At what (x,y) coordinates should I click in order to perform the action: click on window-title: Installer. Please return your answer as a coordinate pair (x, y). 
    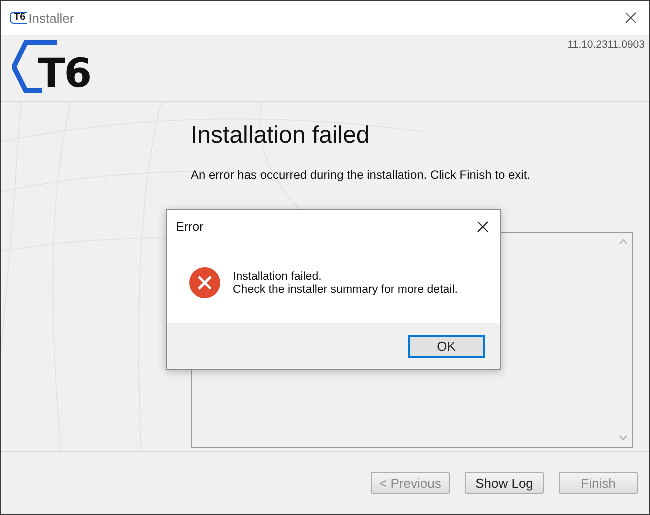
    Looking at the image, I should click on (52, 18).